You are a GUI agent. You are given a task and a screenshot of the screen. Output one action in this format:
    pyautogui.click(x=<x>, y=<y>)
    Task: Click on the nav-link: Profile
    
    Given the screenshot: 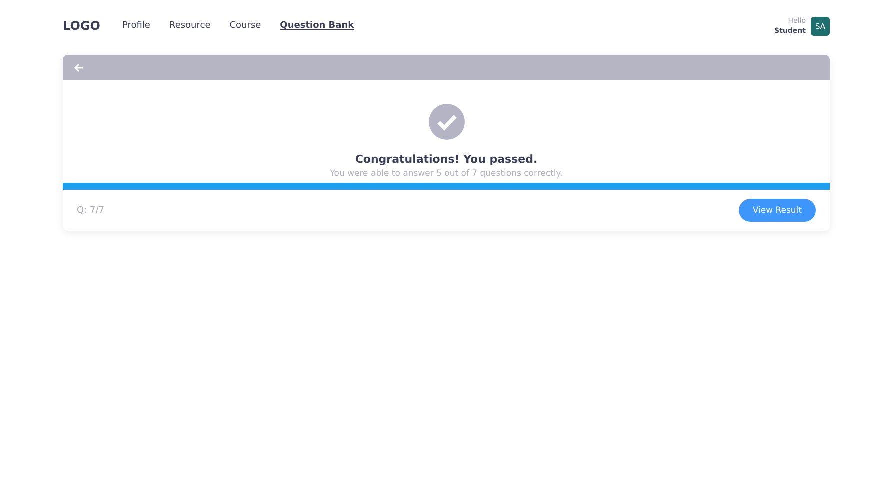 What is the action you would take?
    pyautogui.click(x=136, y=26)
    